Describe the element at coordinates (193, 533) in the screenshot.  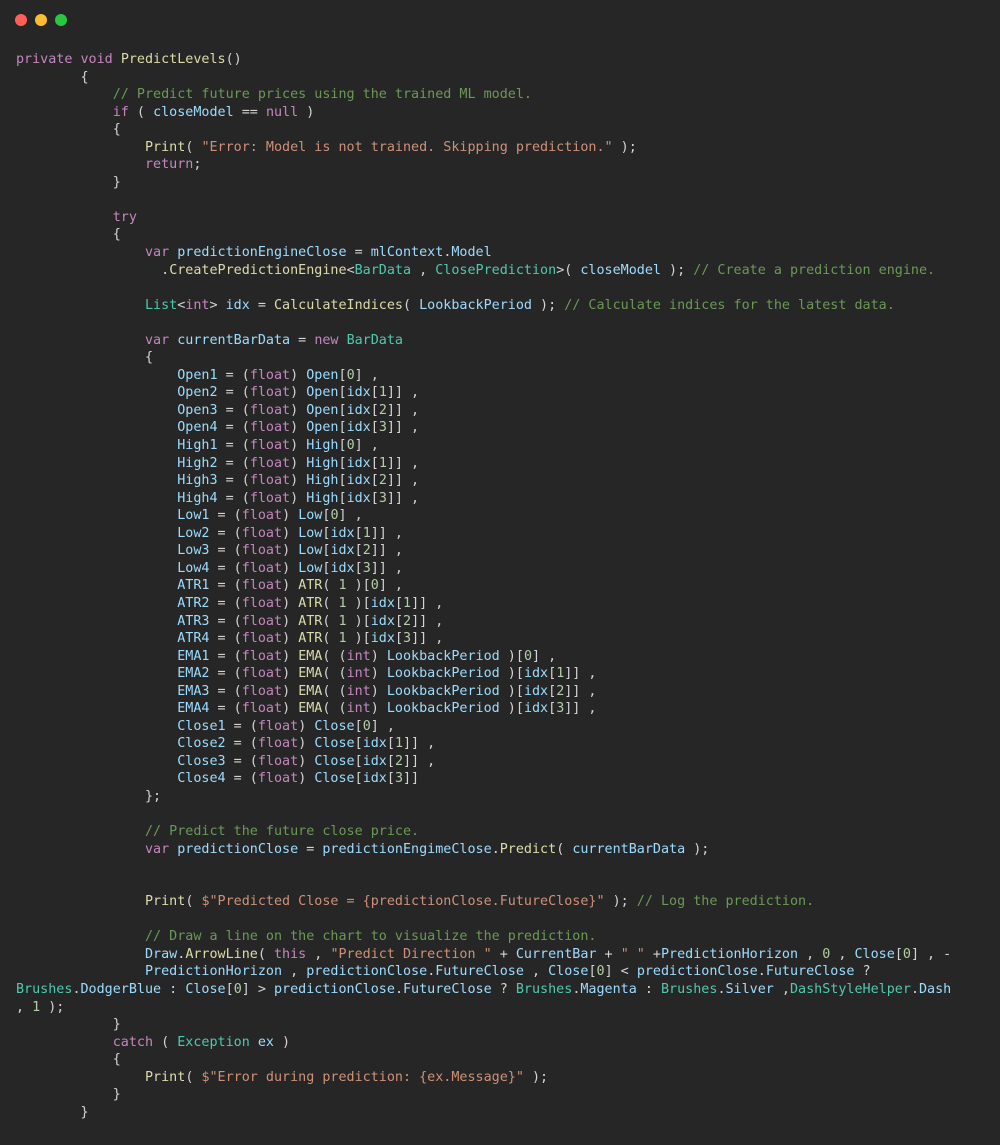
I see `code-token: Low2` at that location.